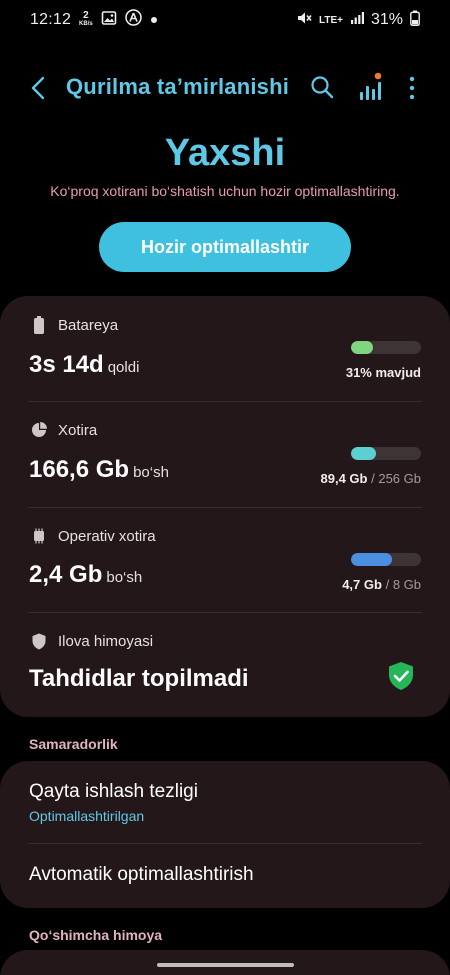 The width and height of the screenshot is (450, 975). Describe the element at coordinates (344, 478) in the screenshot. I see `storage-used: 89,4 Gb` at that location.